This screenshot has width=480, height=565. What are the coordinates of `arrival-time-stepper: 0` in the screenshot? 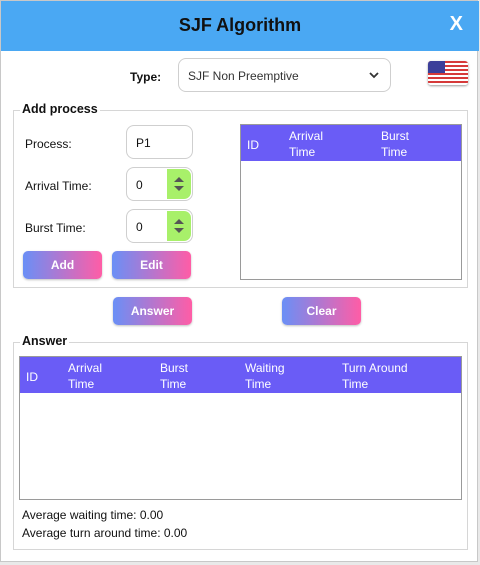 It's located at (159, 184).